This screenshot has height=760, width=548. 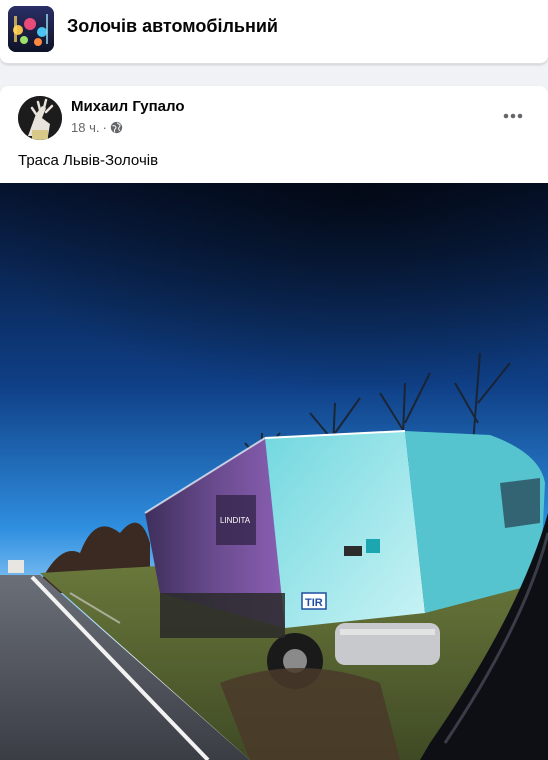 I want to click on post-meta: 18 ч. ·, so click(x=97, y=127).